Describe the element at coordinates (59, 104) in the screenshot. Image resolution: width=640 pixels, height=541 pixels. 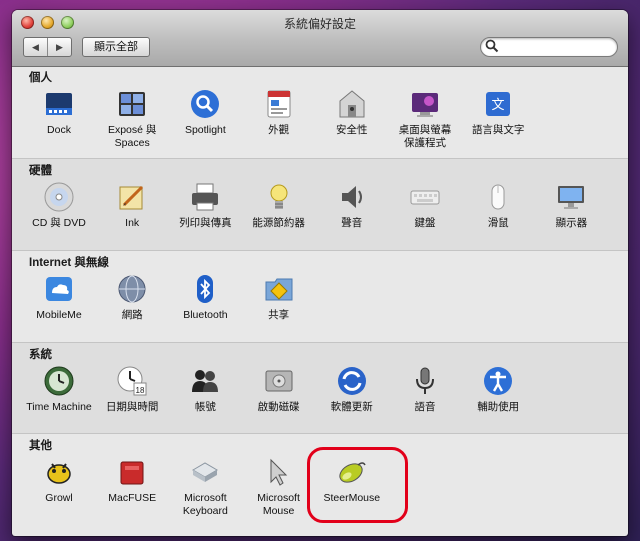
I see `dock-icon` at that location.